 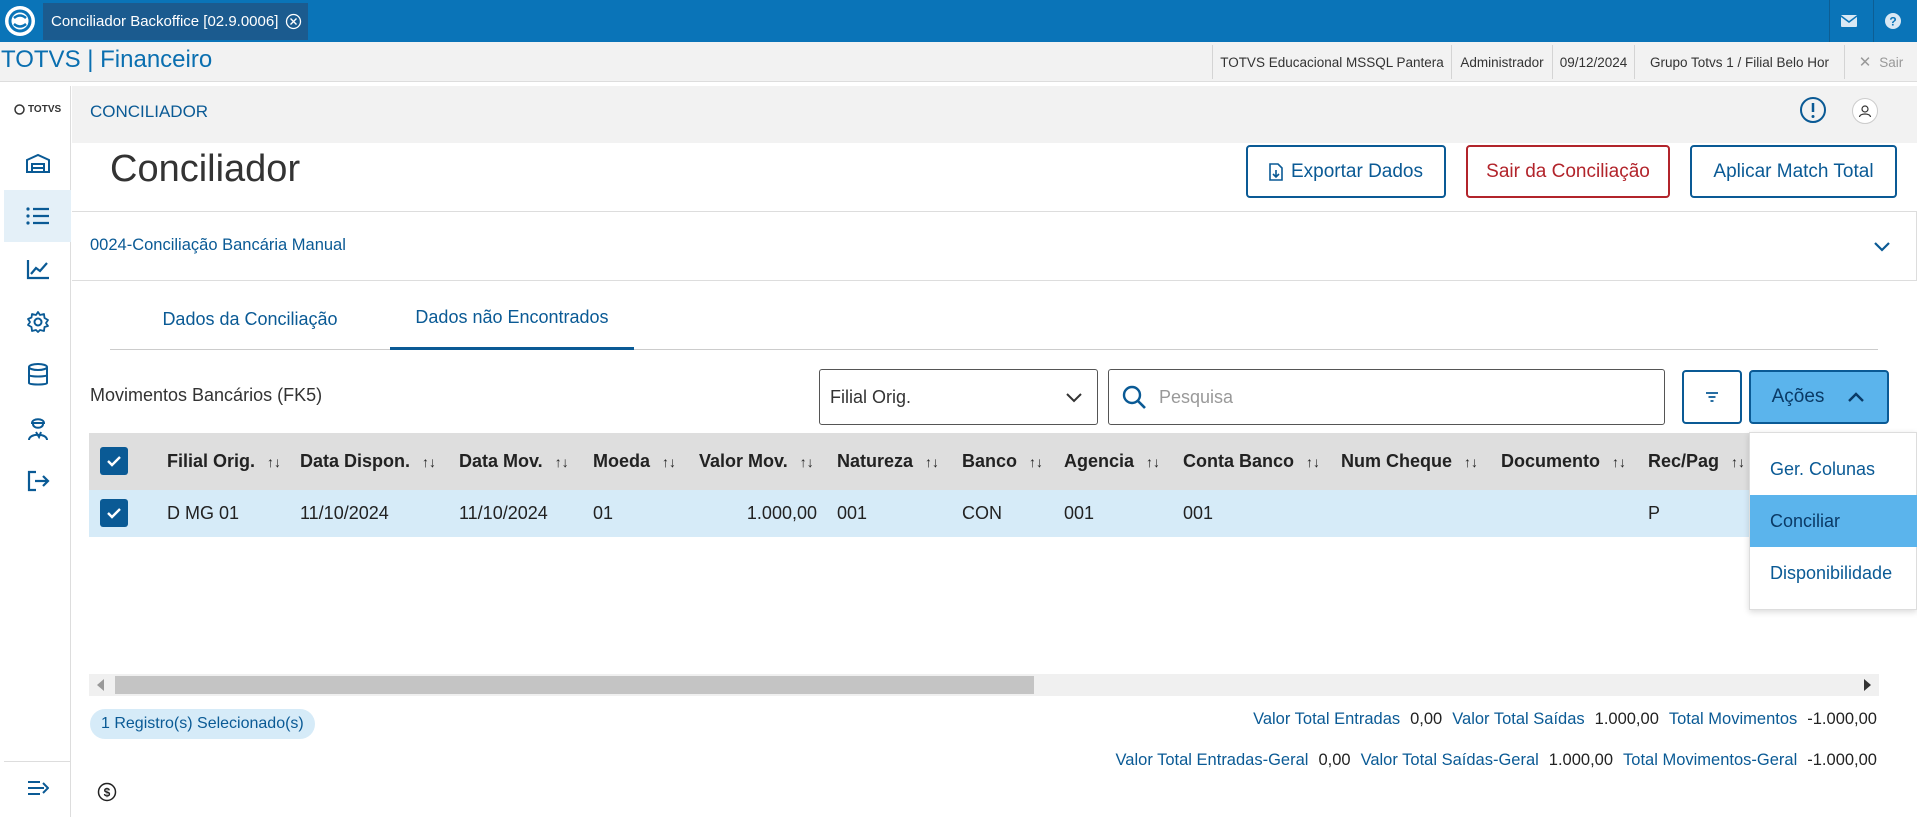 I want to click on collapse-menu-icon, so click(x=38, y=787).